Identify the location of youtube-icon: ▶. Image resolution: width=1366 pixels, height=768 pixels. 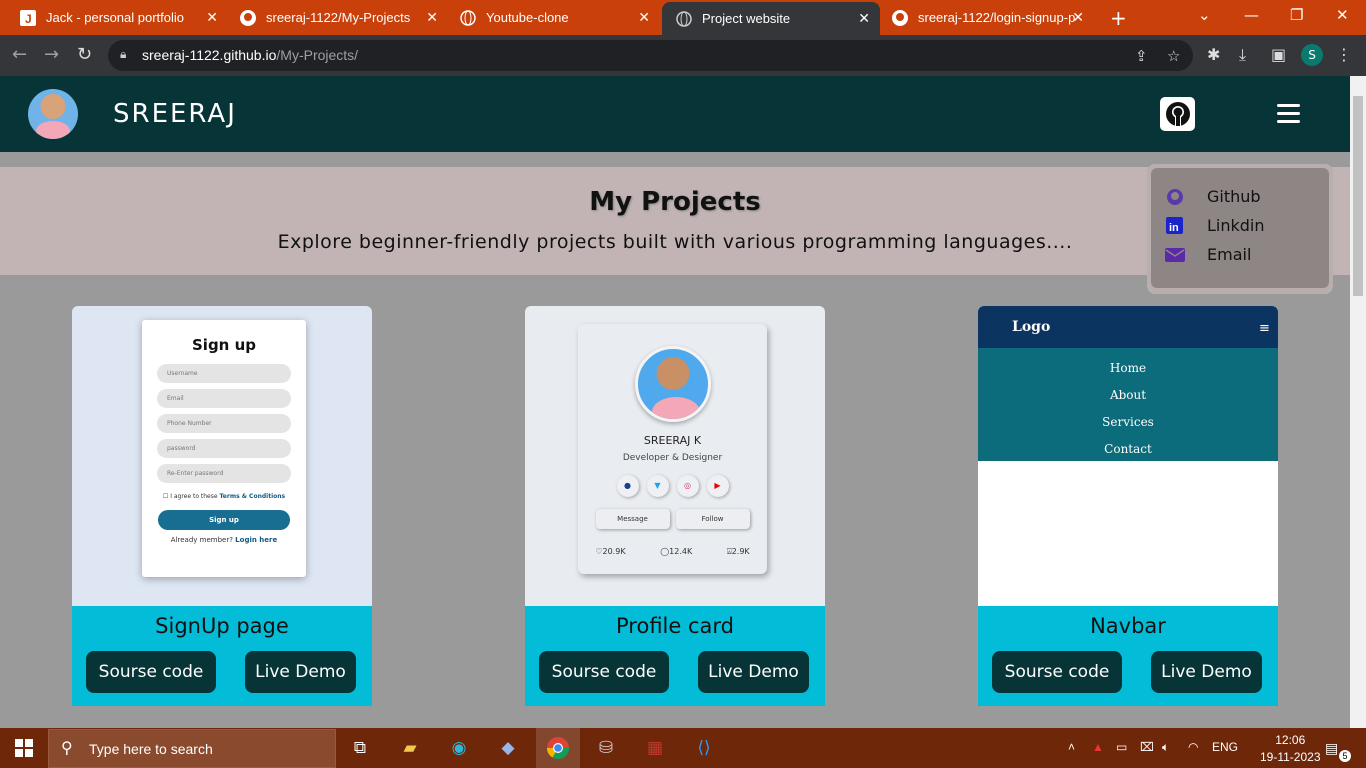
(717, 486).